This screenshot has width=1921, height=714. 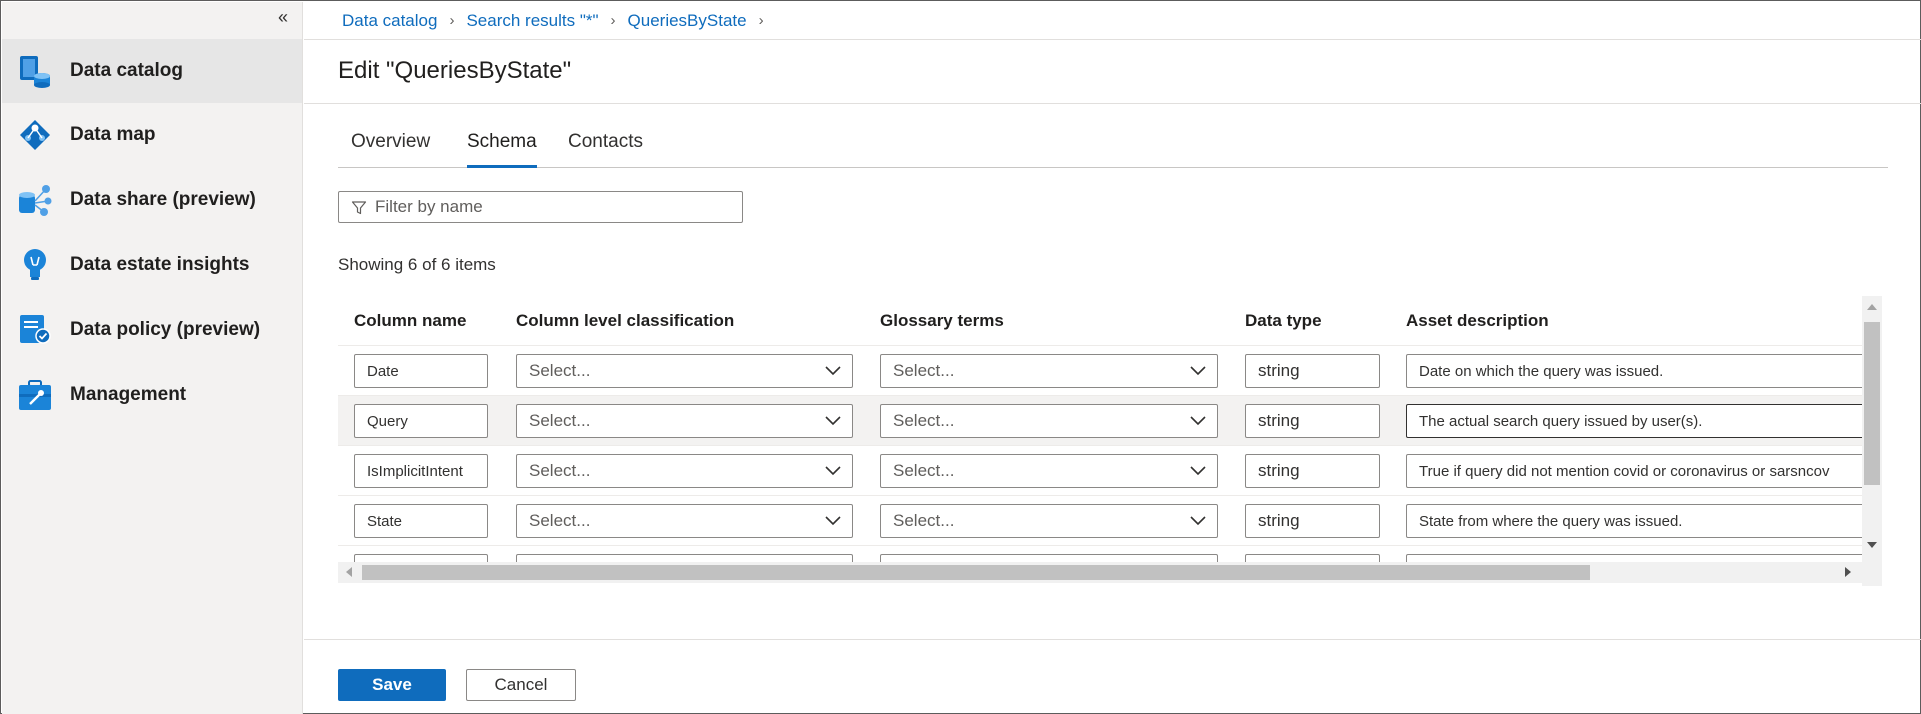 I want to click on scroll-up-arrow-icon, so click(x=1872, y=307).